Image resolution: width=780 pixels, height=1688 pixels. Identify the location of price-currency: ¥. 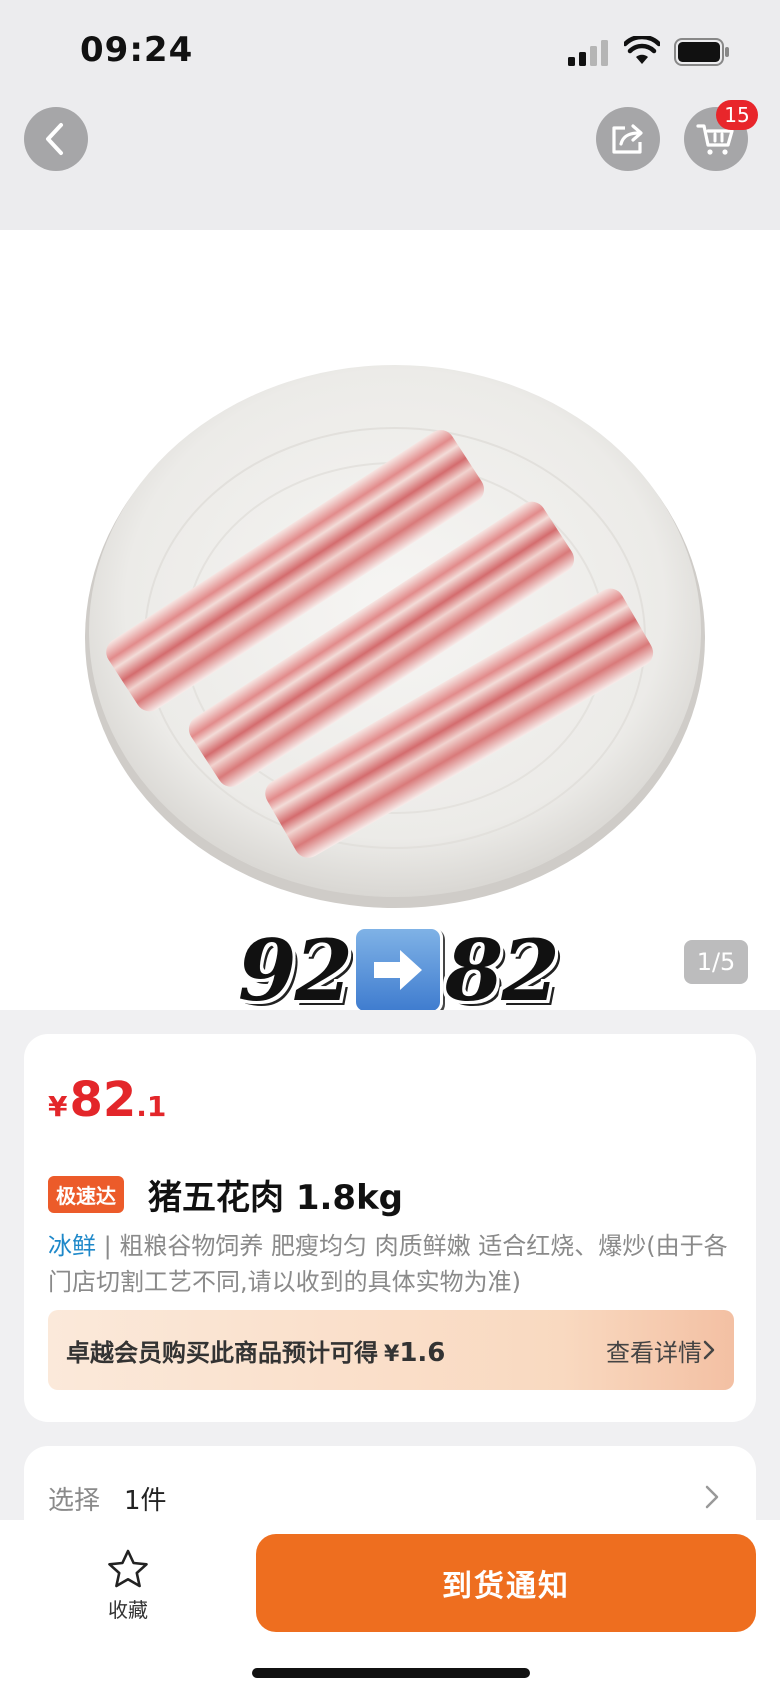
(58, 1106).